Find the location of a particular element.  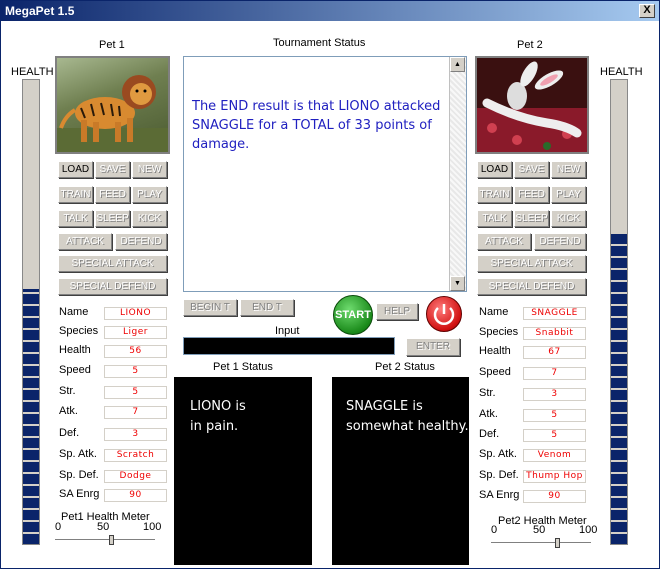

pet2-health-fill is located at coordinates (619, 388).